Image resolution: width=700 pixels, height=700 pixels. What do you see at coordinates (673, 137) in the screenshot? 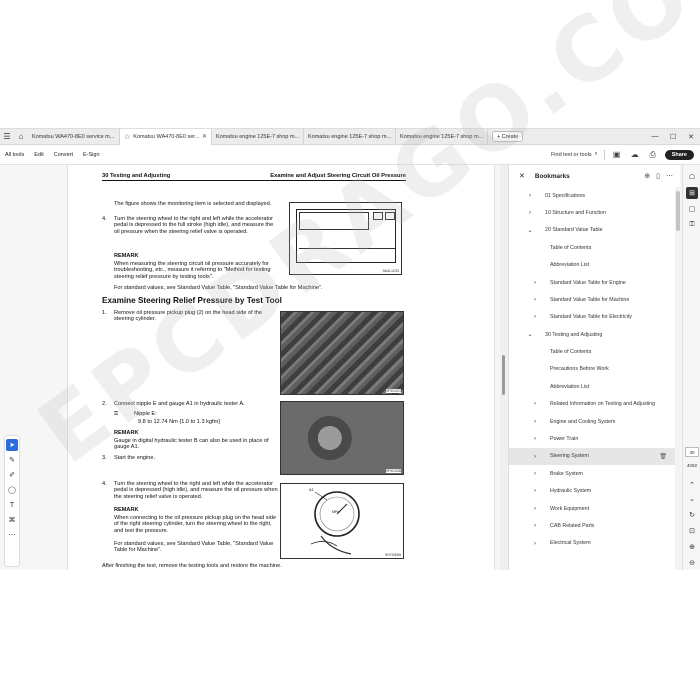
I see `maximize-icon: ☐` at bounding box center [673, 137].